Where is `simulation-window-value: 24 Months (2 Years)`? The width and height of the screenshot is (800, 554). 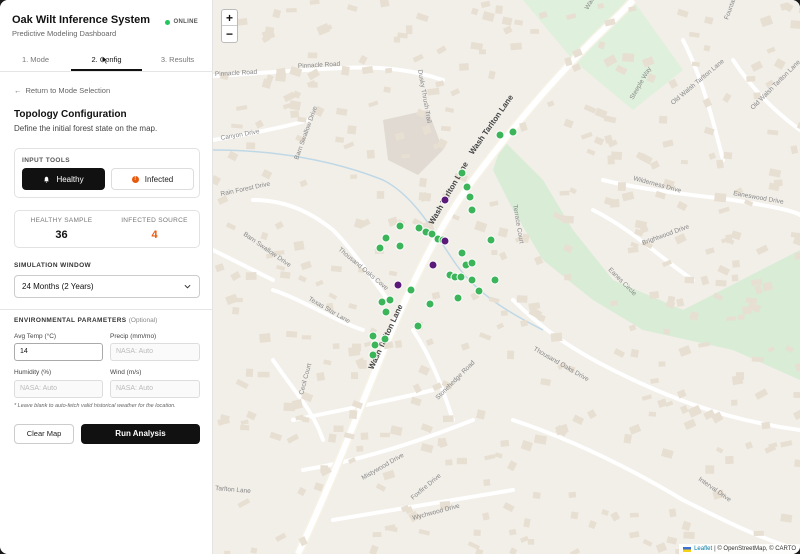
simulation-window-value: 24 Months (2 Years) is located at coordinates (58, 286).